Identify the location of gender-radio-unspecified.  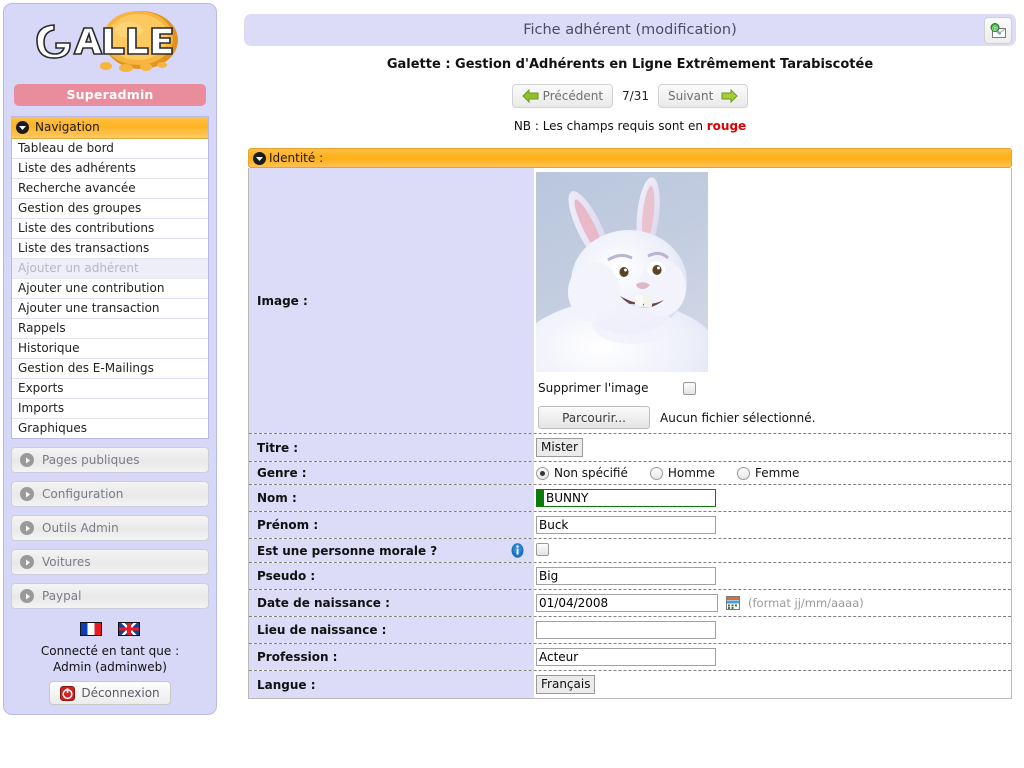
(542, 473).